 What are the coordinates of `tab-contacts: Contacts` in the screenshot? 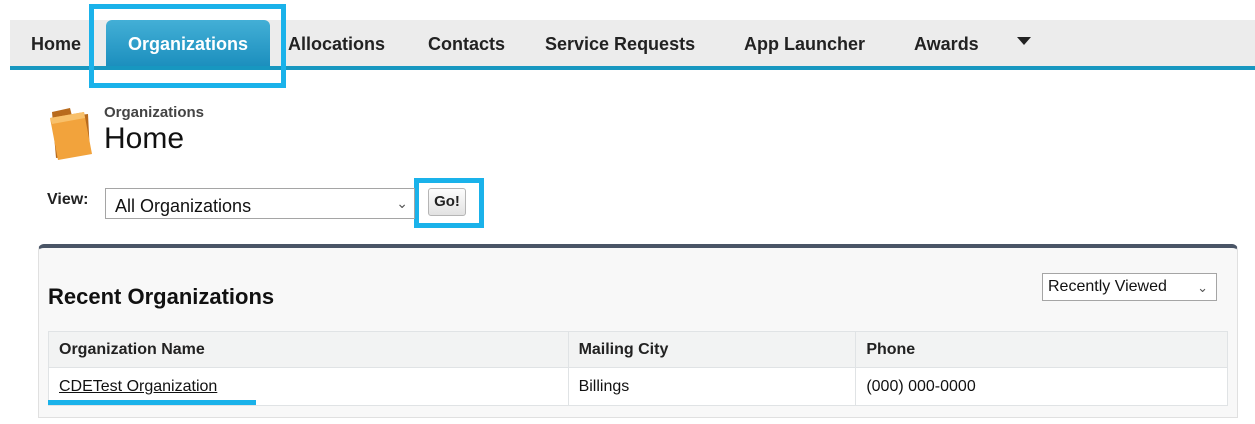 It's located at (466, 43).